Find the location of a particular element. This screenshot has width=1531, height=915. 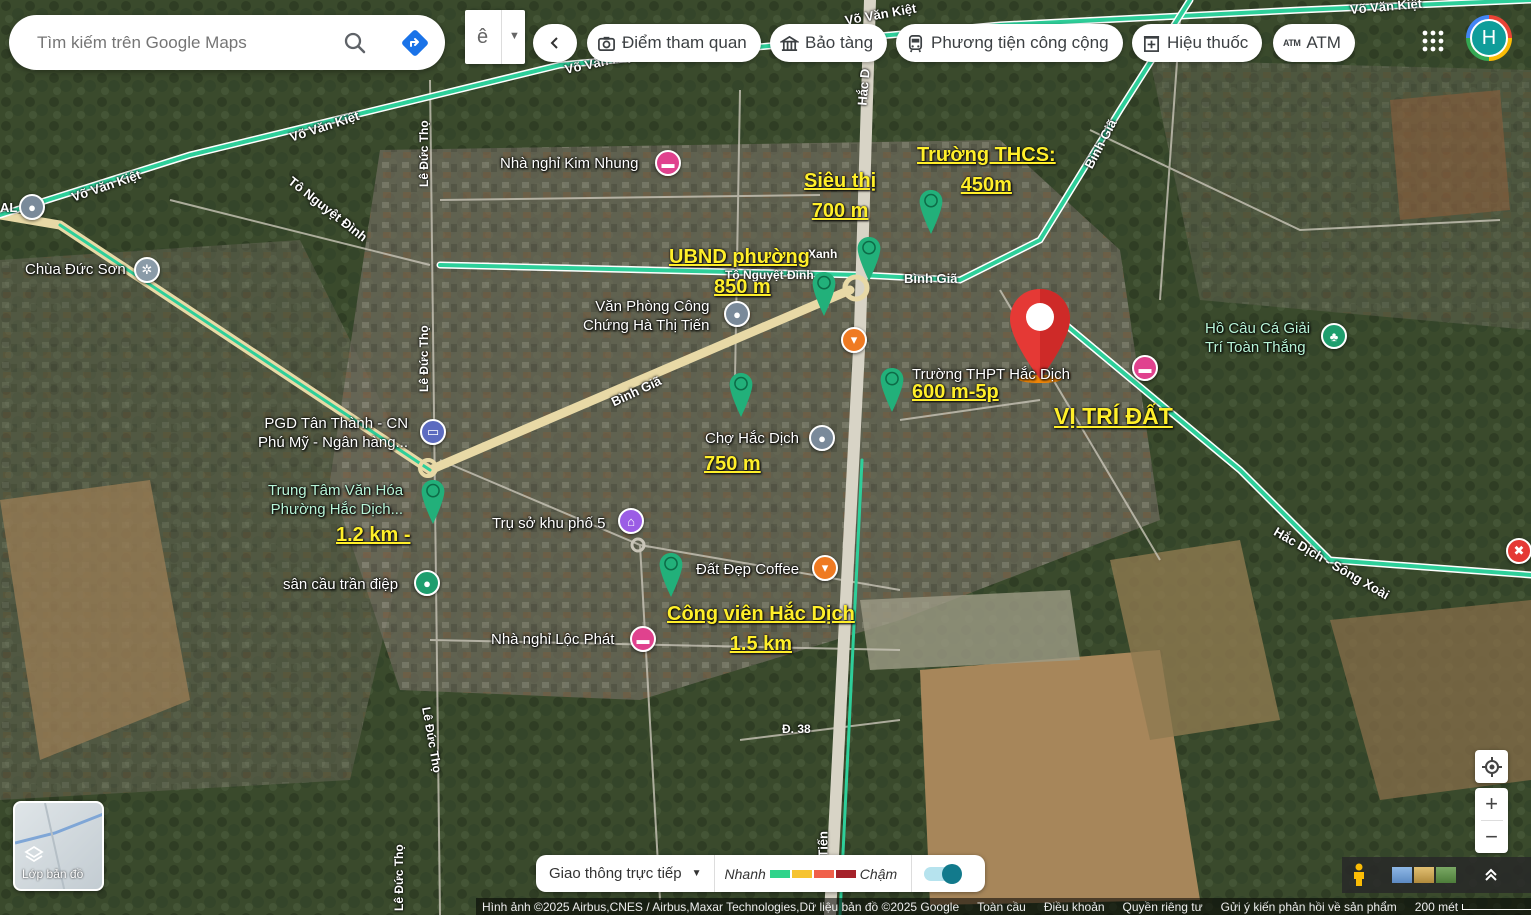

annotation-line: Công viên Hắc Dịch is located at coordinates (761, 614).